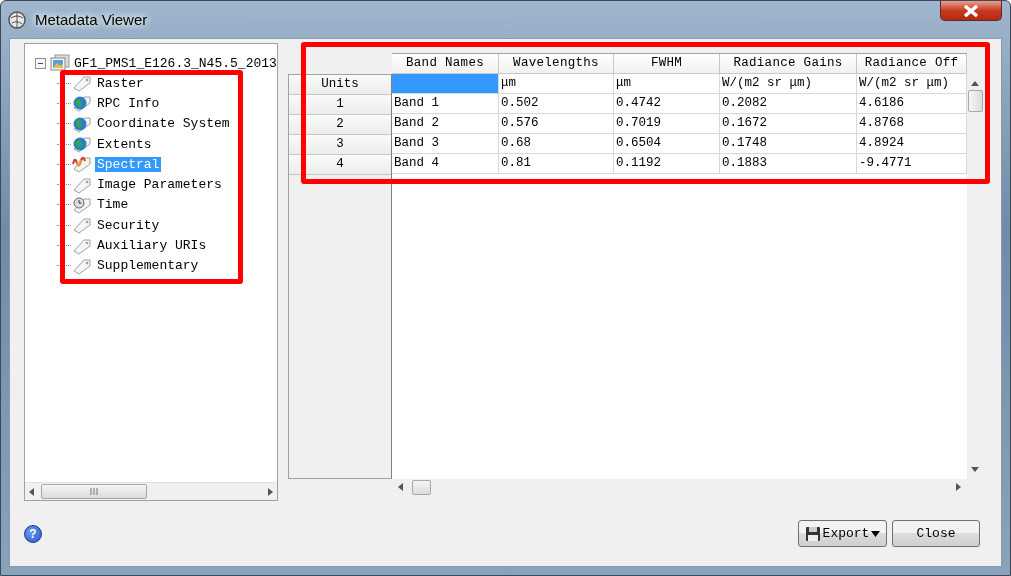 Image resolution: width=1011 pixels, height=576 pixels. What do you see at coordinates (788, 84) in the screenshot?
I see `unit-cell: W/(m2 sr μm)` at bounding box center [788, 84].